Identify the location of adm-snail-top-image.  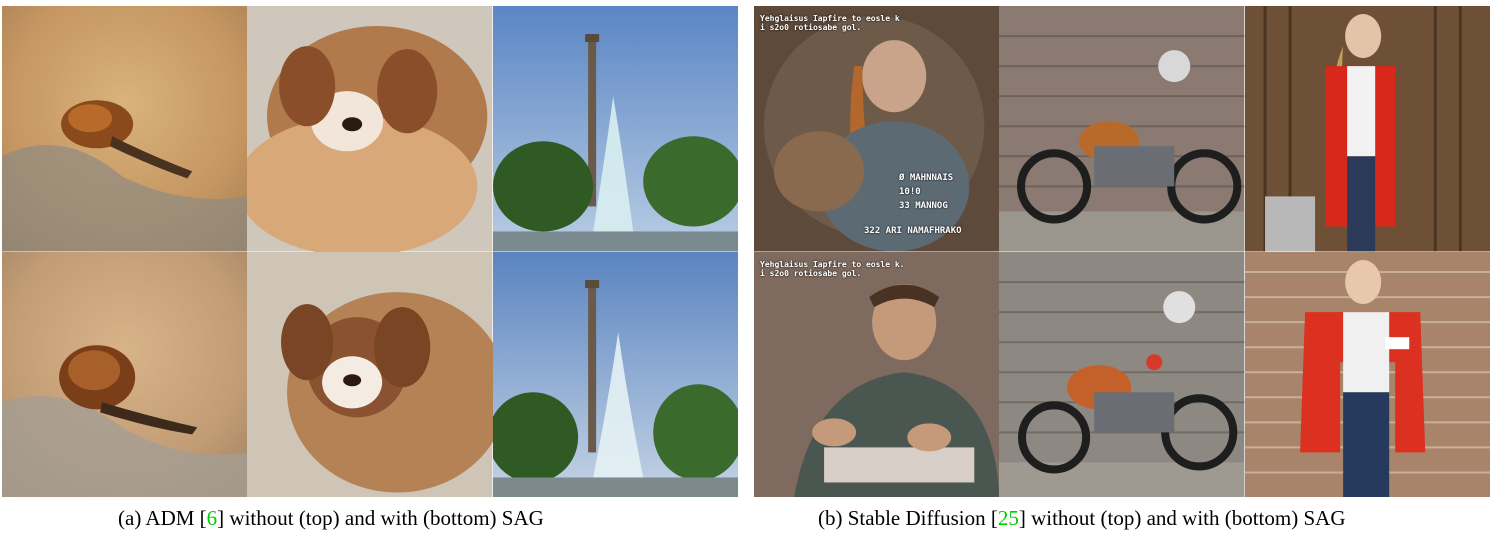
(125, 129).